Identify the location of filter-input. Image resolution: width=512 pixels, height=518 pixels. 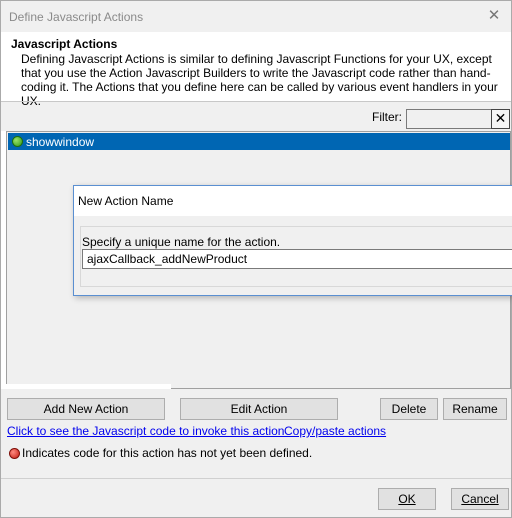
(449, 119).